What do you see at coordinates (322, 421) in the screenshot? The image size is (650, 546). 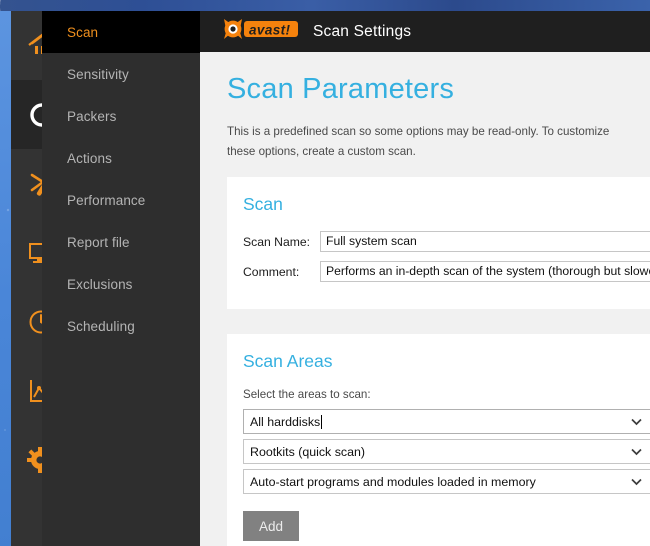 I see `text-caret` at bounding box center [322, 421].